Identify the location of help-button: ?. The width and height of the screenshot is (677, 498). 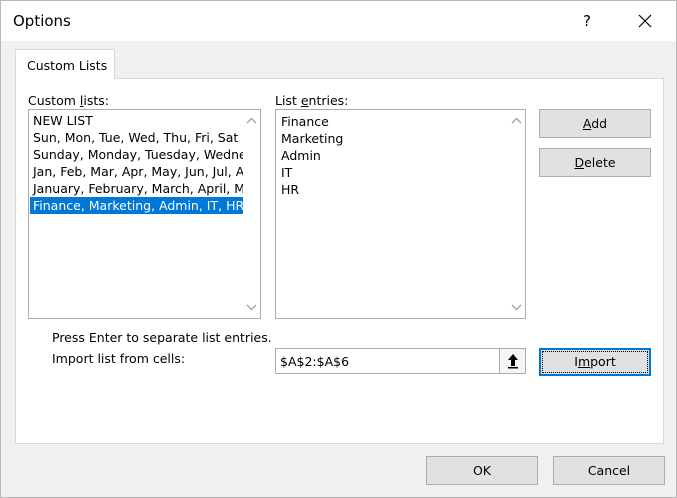
(587, 21).